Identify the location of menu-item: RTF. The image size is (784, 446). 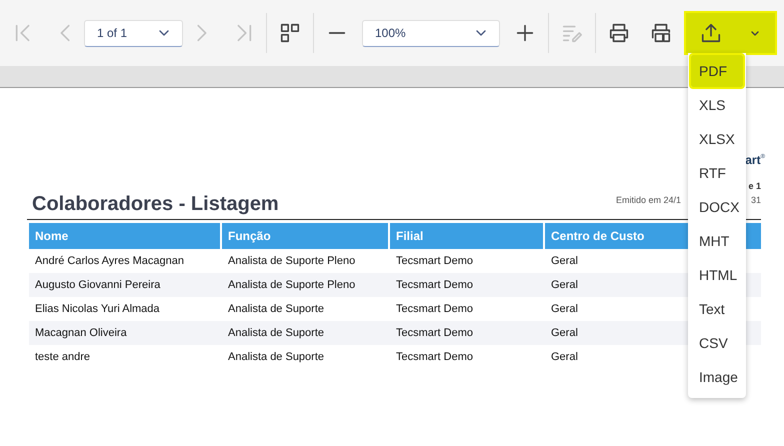
(717, 173).